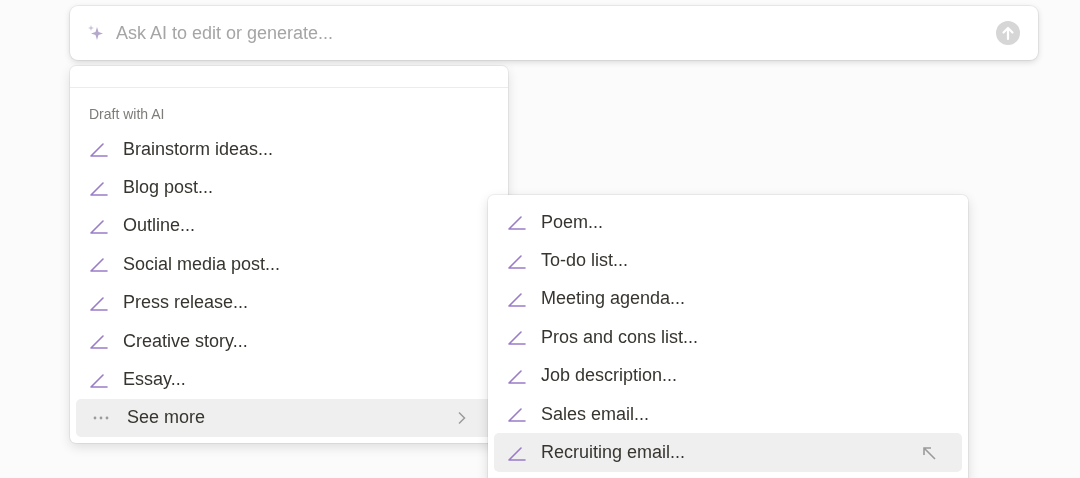 Image resolution: width=1080 pixels, height=478 pixels. Describe the element at coordinates (101, 417) in the screenshot. I see `ellipsis-icon` at that location.